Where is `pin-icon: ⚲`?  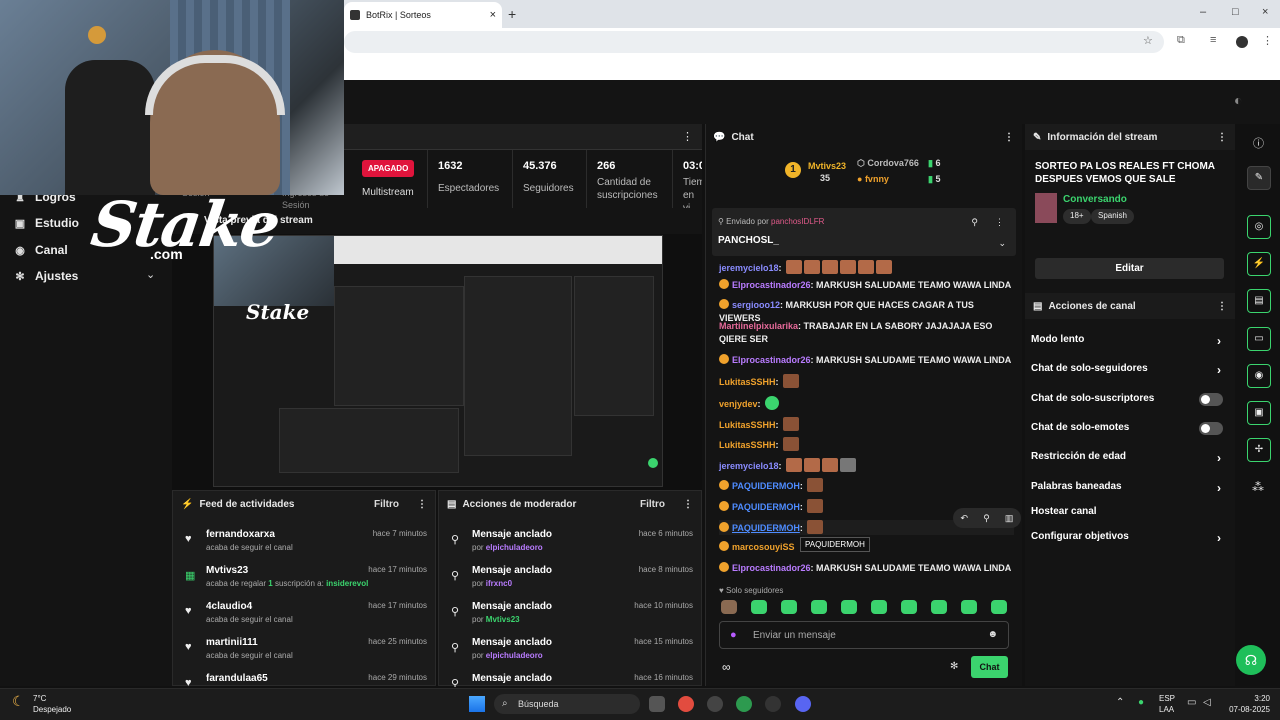 pin-icon: ⚲ is located at coordinates (974, 222).